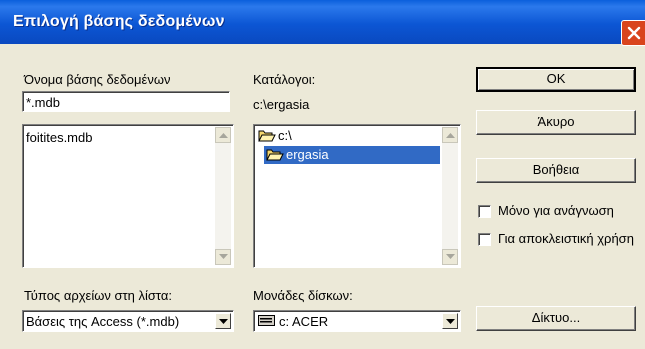  What do you see at coordinates (556, 170) in the screenshot?
I see `help-button: Βοήθεια` at bounding box center [556, 170].